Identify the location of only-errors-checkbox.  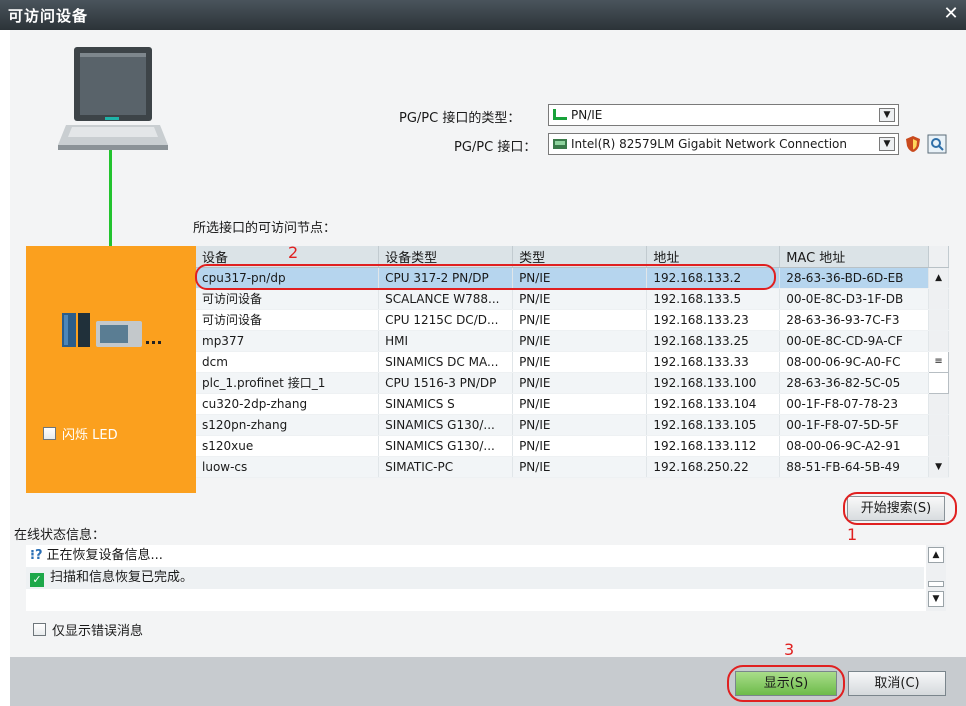
(39, 629).